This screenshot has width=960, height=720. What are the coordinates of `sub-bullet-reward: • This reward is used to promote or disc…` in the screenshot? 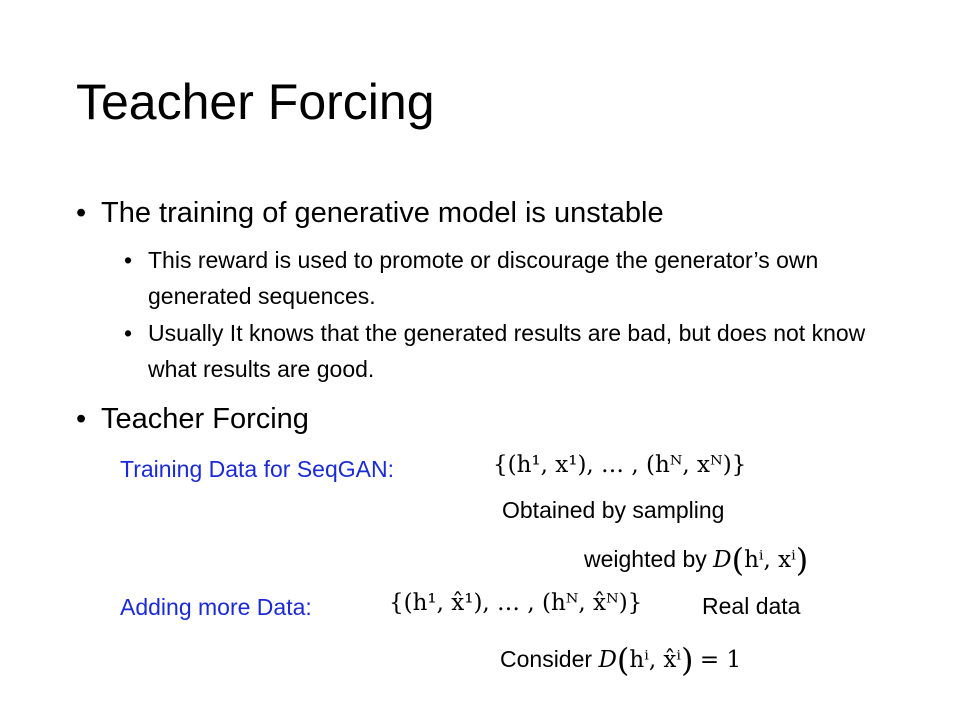 It's located at (509, 278).